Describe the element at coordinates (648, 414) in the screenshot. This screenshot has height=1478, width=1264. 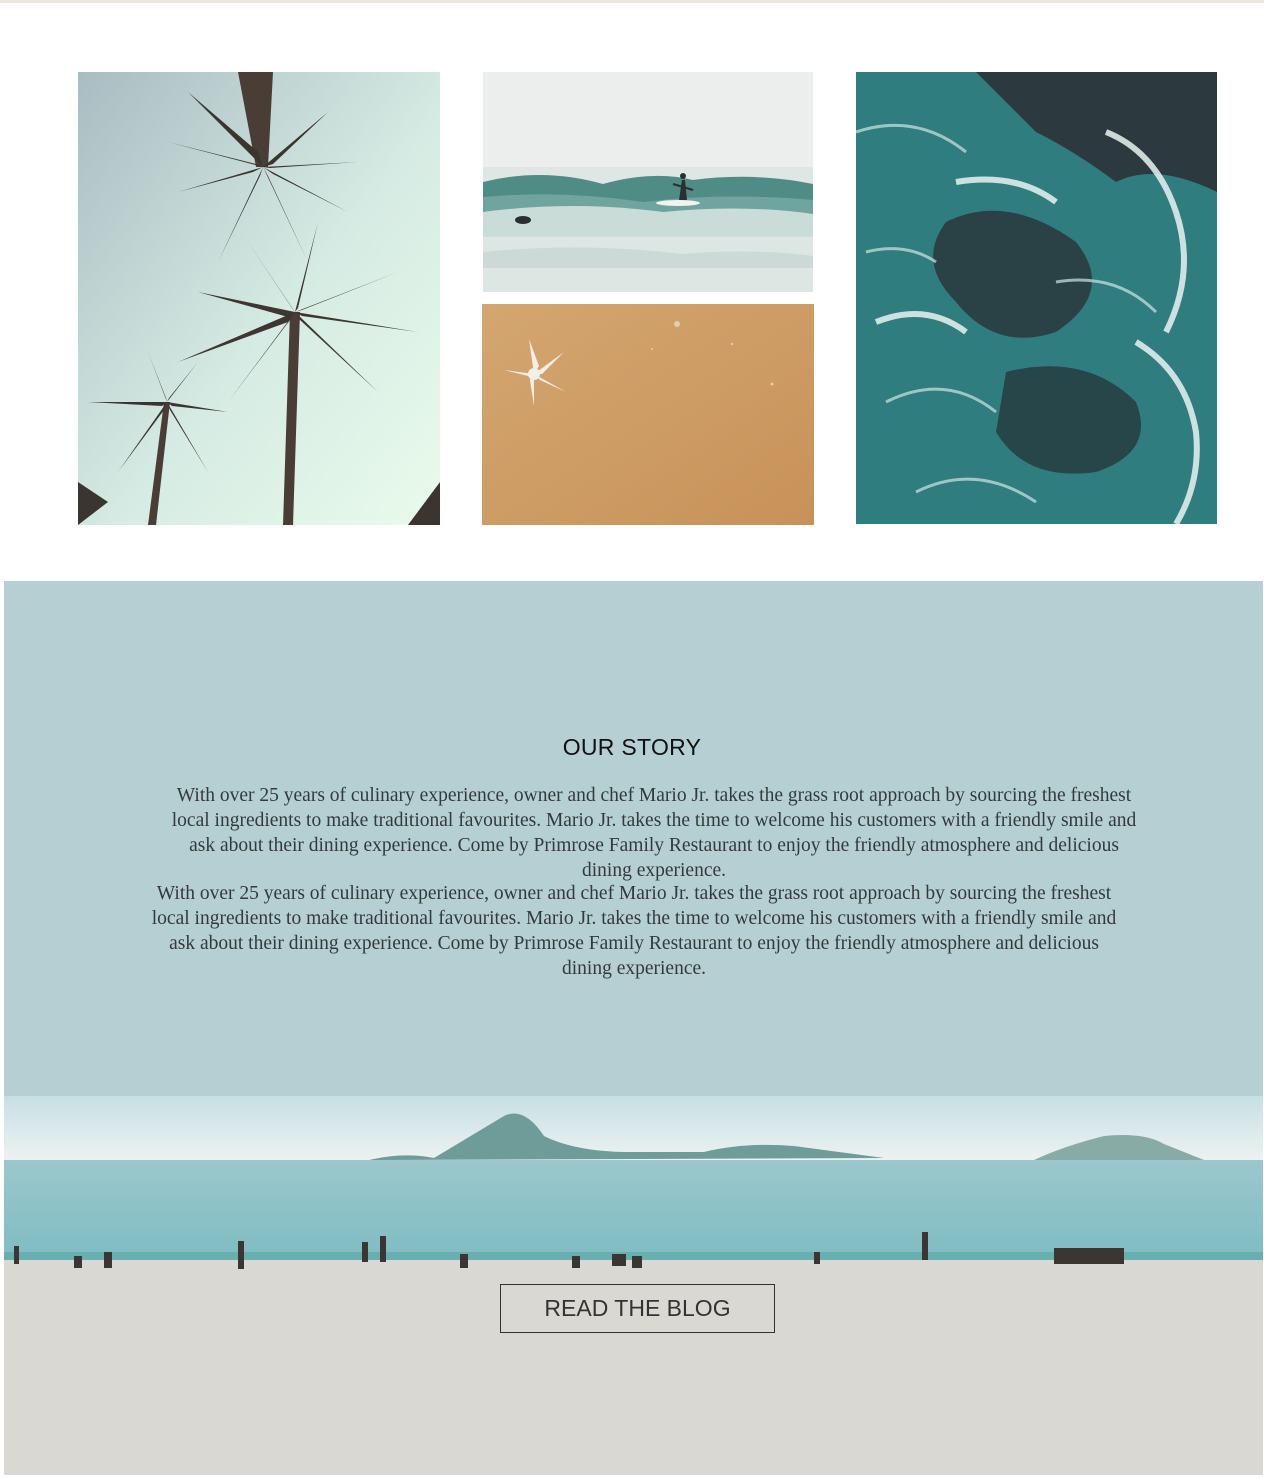
I see `starfish-sand-photo` at that location.